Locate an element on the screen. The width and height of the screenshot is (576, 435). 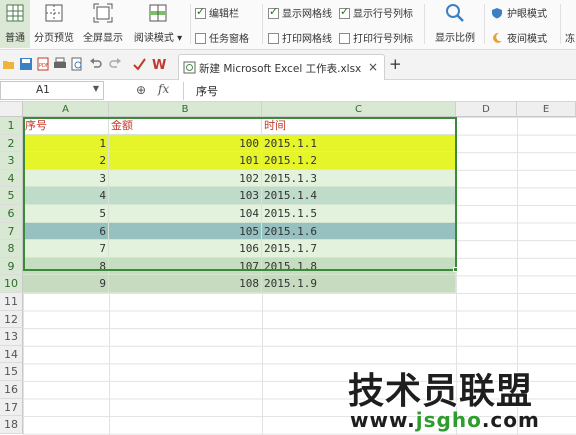
cell-amount: 106 is located at coordinates (185, 248).